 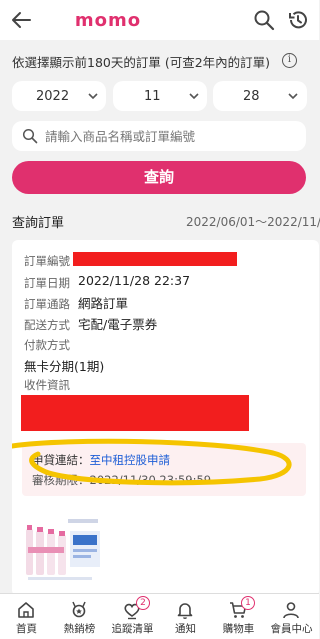 What do you see at coordinates (47, 385) in the screenshot?
I see `recipient-info-label: 收件資訊` at bounding box center [47, 385].